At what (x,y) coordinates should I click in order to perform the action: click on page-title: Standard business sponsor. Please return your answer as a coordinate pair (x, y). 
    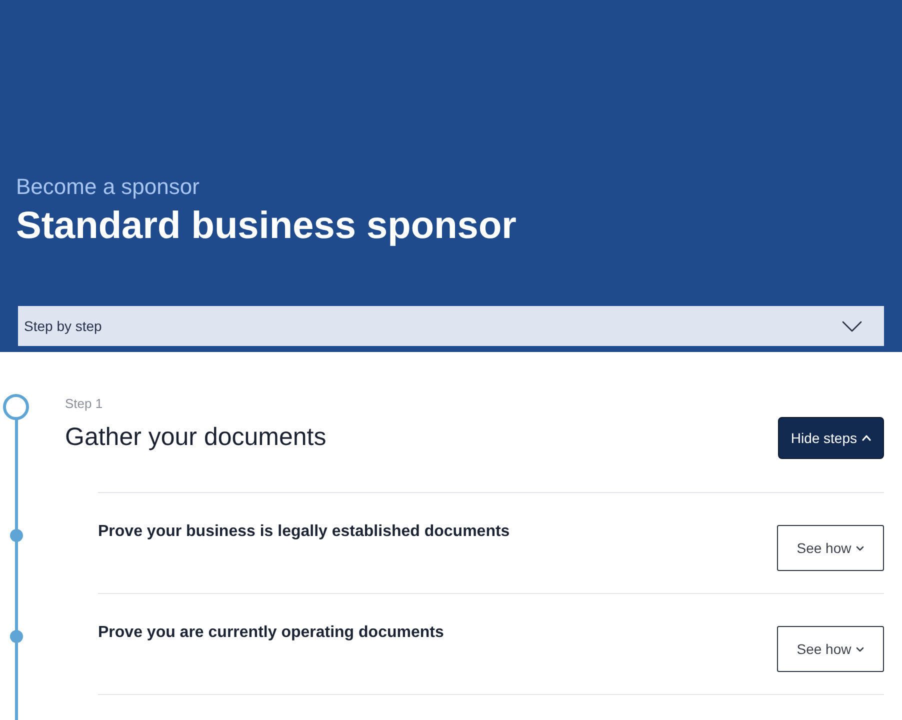
    Looking at the image, I should click on (266, 226).